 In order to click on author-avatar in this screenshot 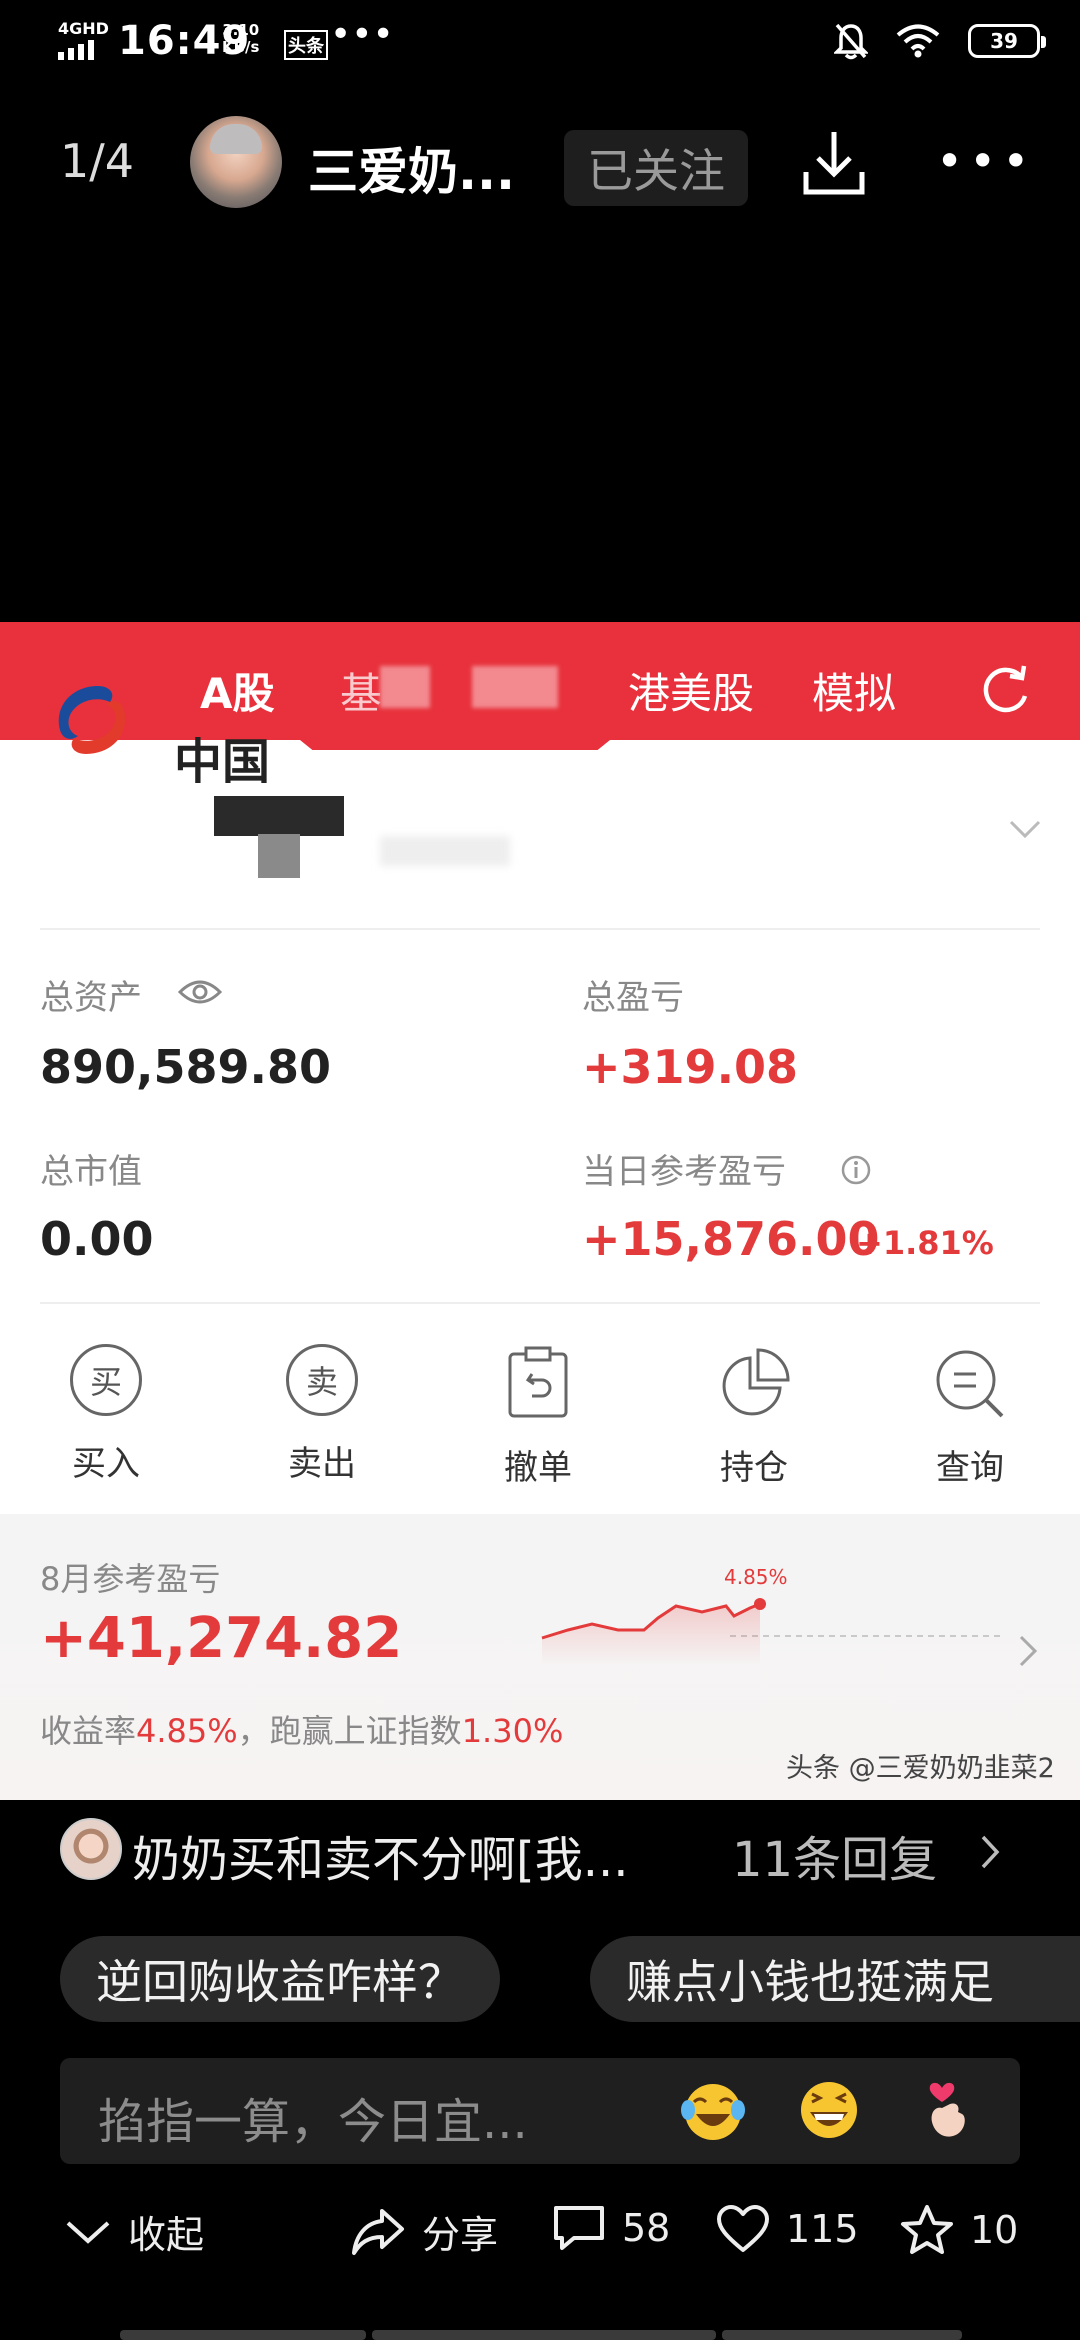, I will do `click(236, 162)`.